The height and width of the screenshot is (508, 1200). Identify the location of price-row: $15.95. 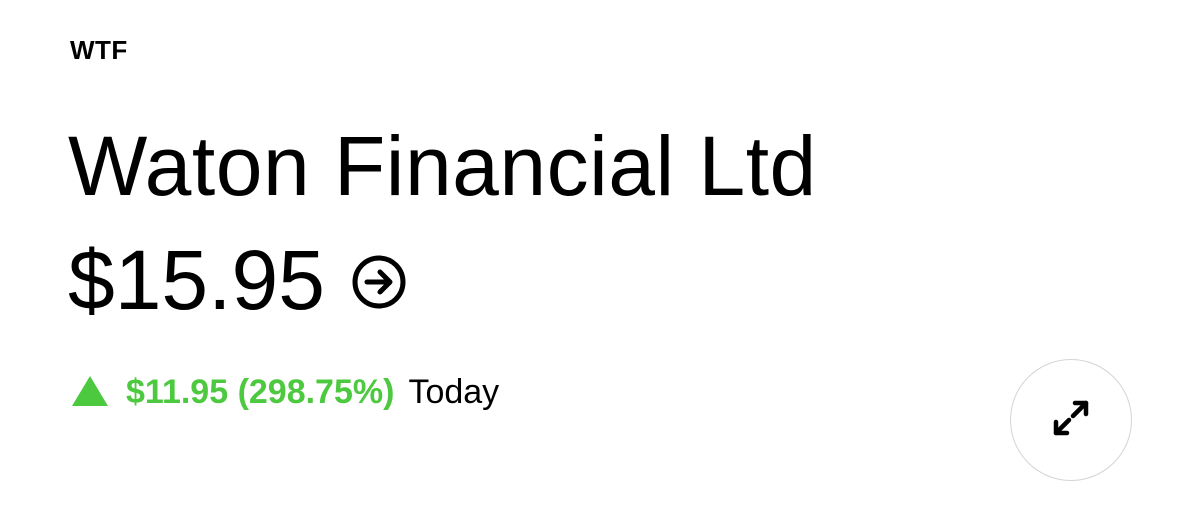
(237, 280).